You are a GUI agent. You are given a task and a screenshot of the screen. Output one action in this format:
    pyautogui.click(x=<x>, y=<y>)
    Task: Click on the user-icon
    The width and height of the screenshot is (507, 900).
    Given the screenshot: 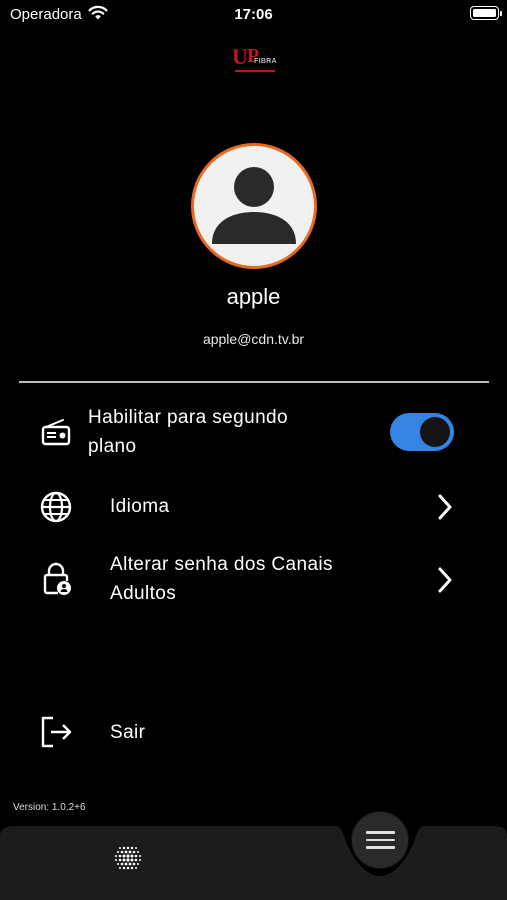 What is the action you would take?
    pyautogui.click(x=254, y=205)
    